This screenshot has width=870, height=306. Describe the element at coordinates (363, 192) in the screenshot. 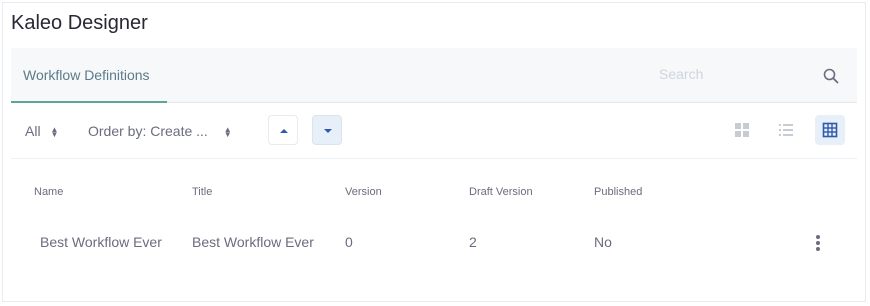

I see `column-header-version: Version` at that location.